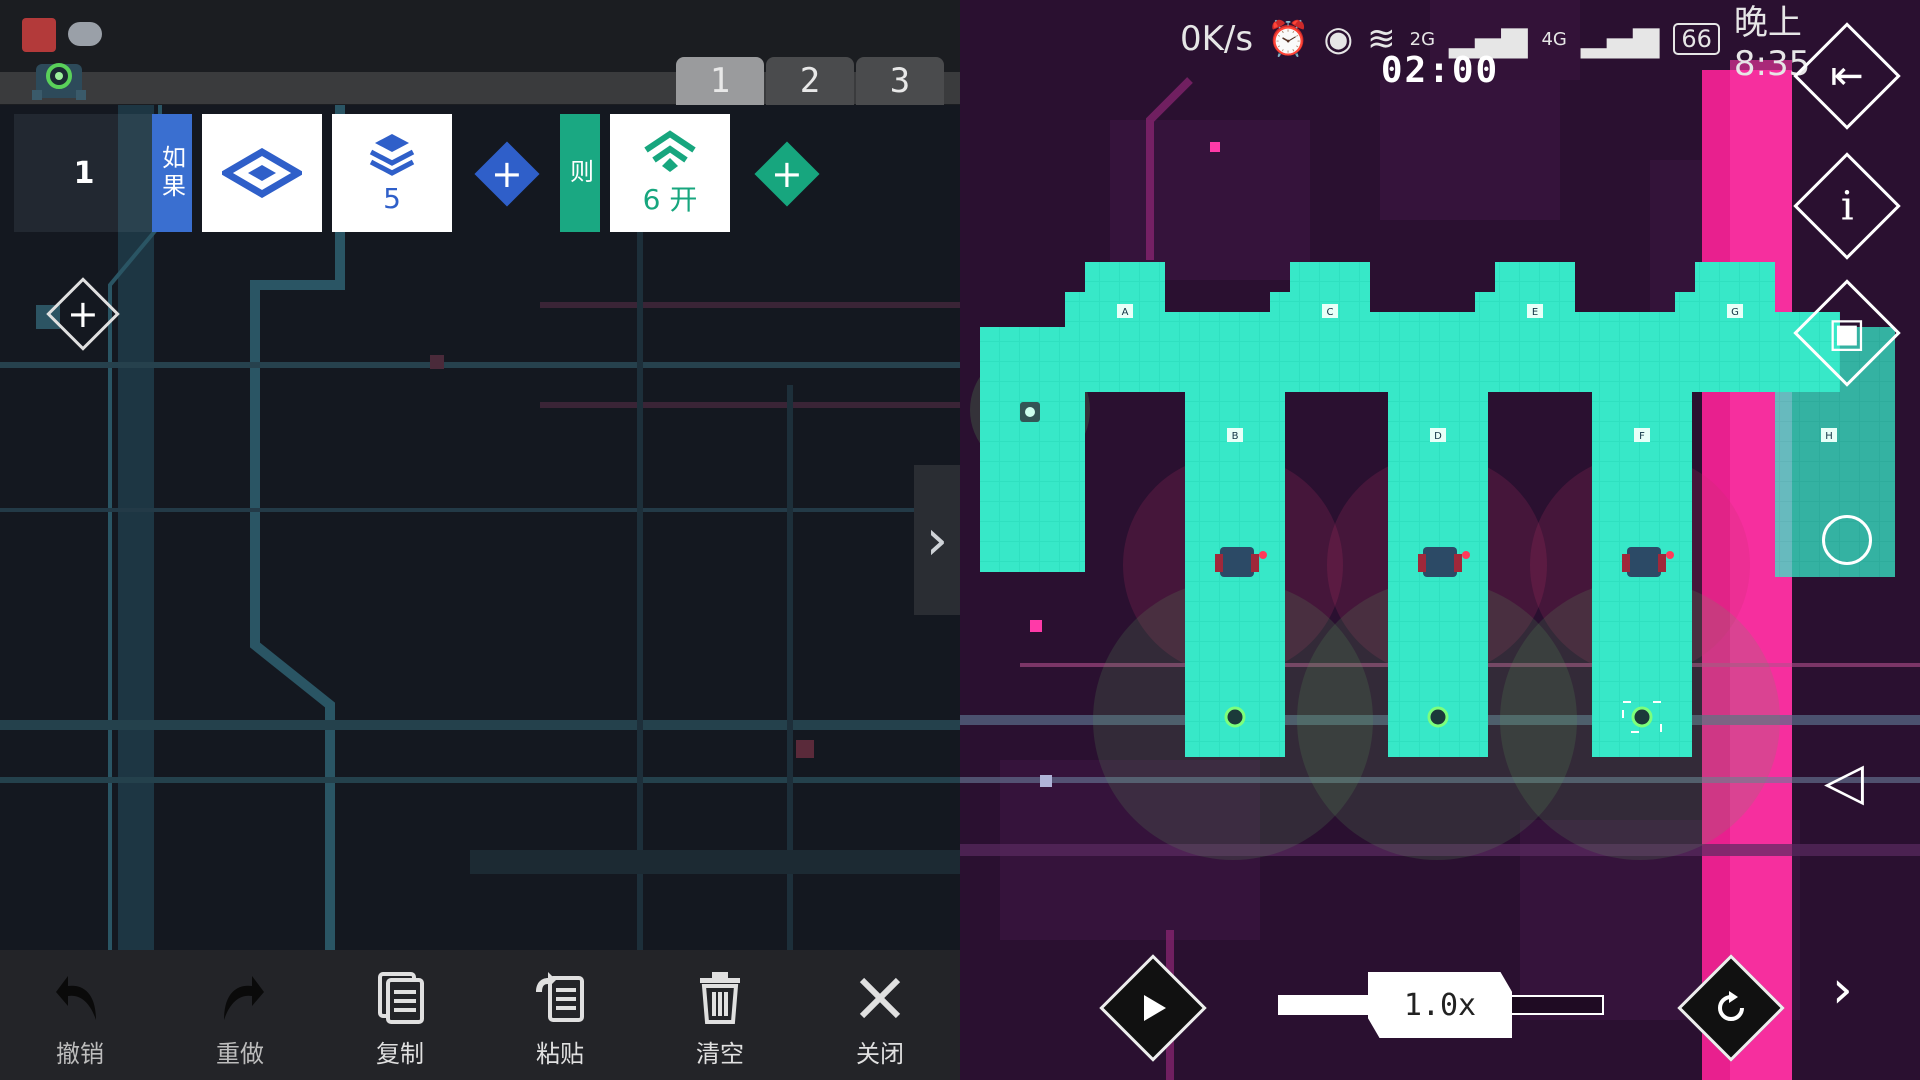 The width and height of the screenshot is (1920, 1080). I want to click on cloud-icon, so click(85, 34).